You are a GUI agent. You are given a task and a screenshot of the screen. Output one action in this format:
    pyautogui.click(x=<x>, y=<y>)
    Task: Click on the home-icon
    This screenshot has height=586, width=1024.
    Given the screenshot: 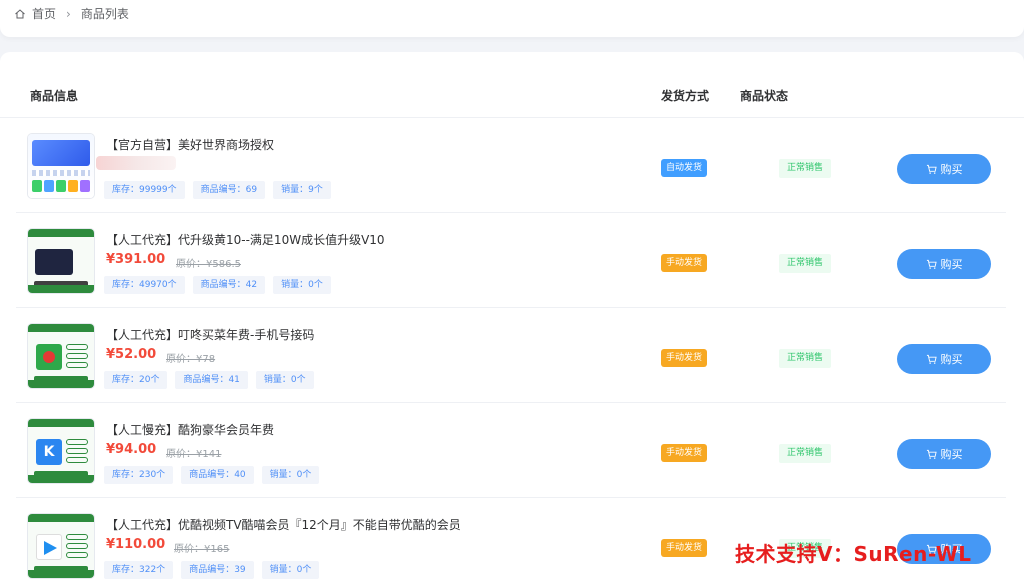 What is the action you would take?
    pyautogui.click(x=20, y=13)
    